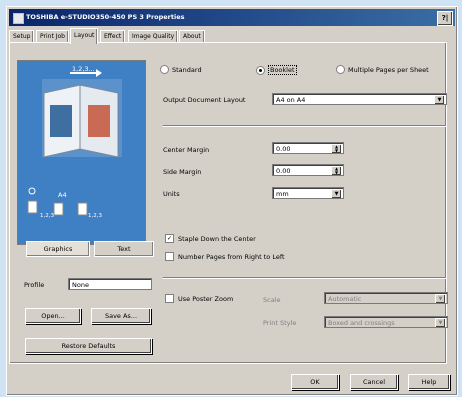 The height and width of the screenshot is (397, 462). Describe the element at coordinates (291, 100) in the screenshot. I see `output-layout-value: A4 on A4` at that location.